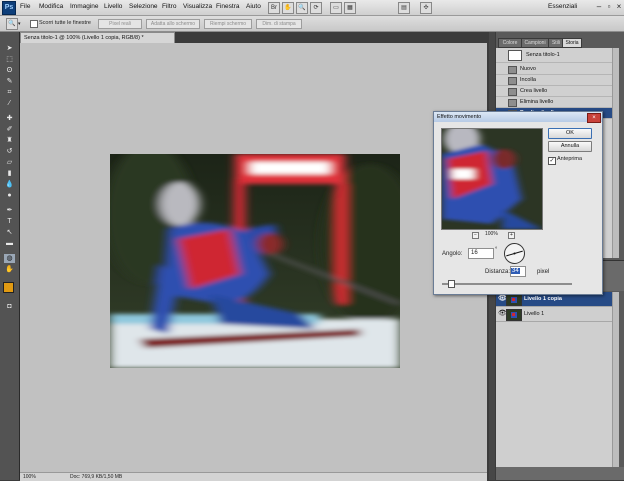  I want to click on type-tool-icon: T, so click(9, 221).